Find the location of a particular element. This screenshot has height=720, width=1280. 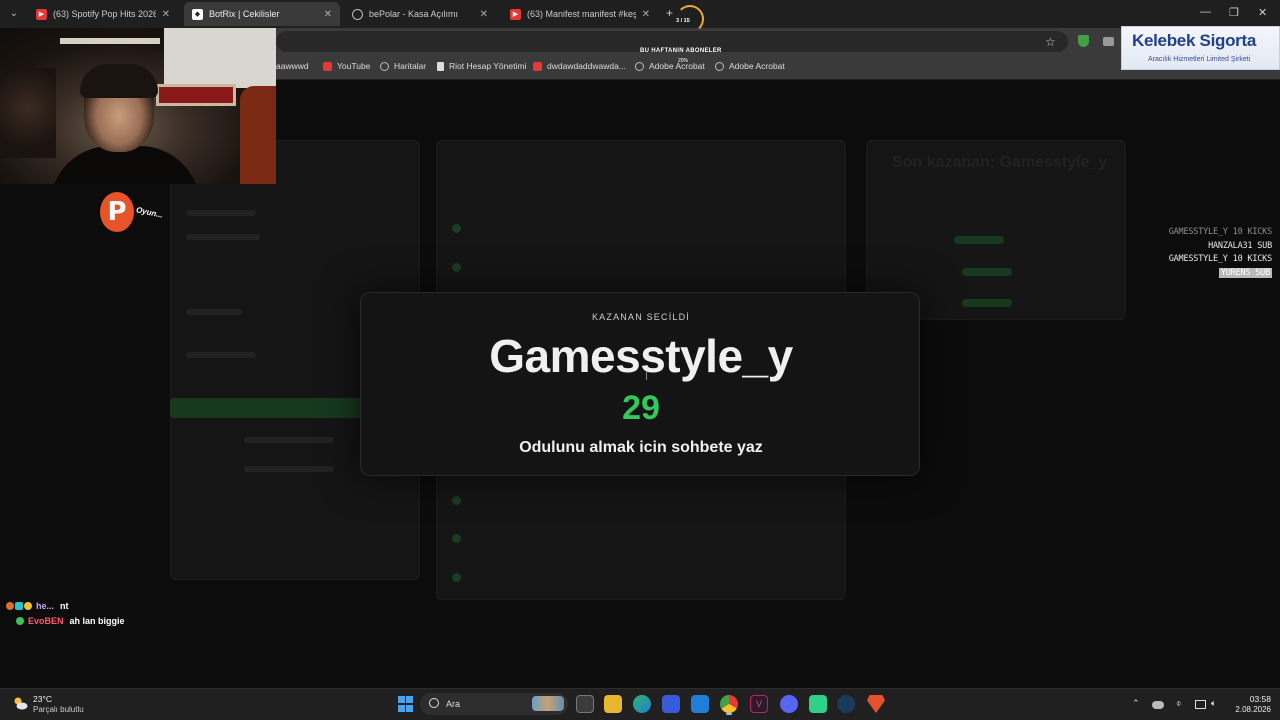

bookmark-youtube: YouTube is located at coordinates (346, 66).